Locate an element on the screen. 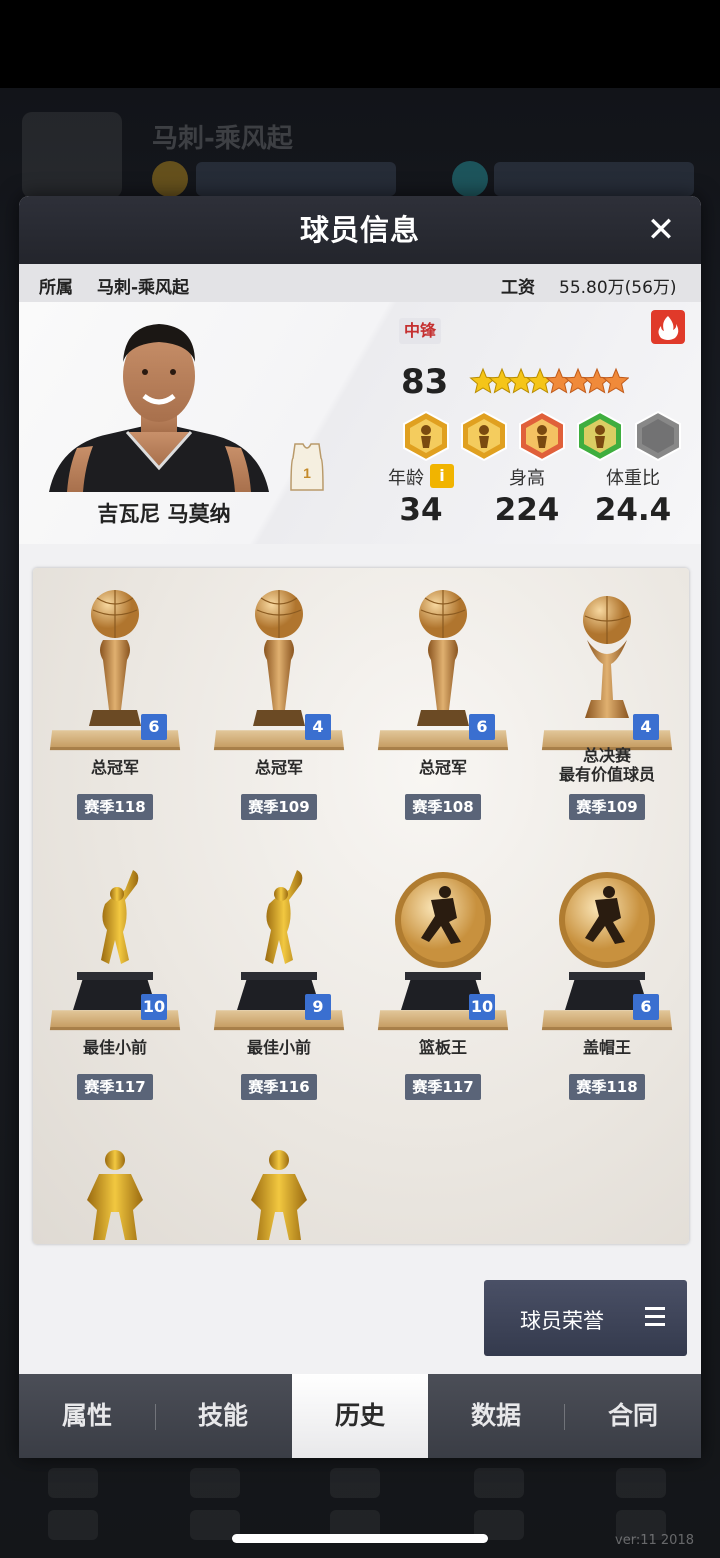 The height and width of the screenshot is (1558, 720). info-icon: i is located at coordinates (442, 476).